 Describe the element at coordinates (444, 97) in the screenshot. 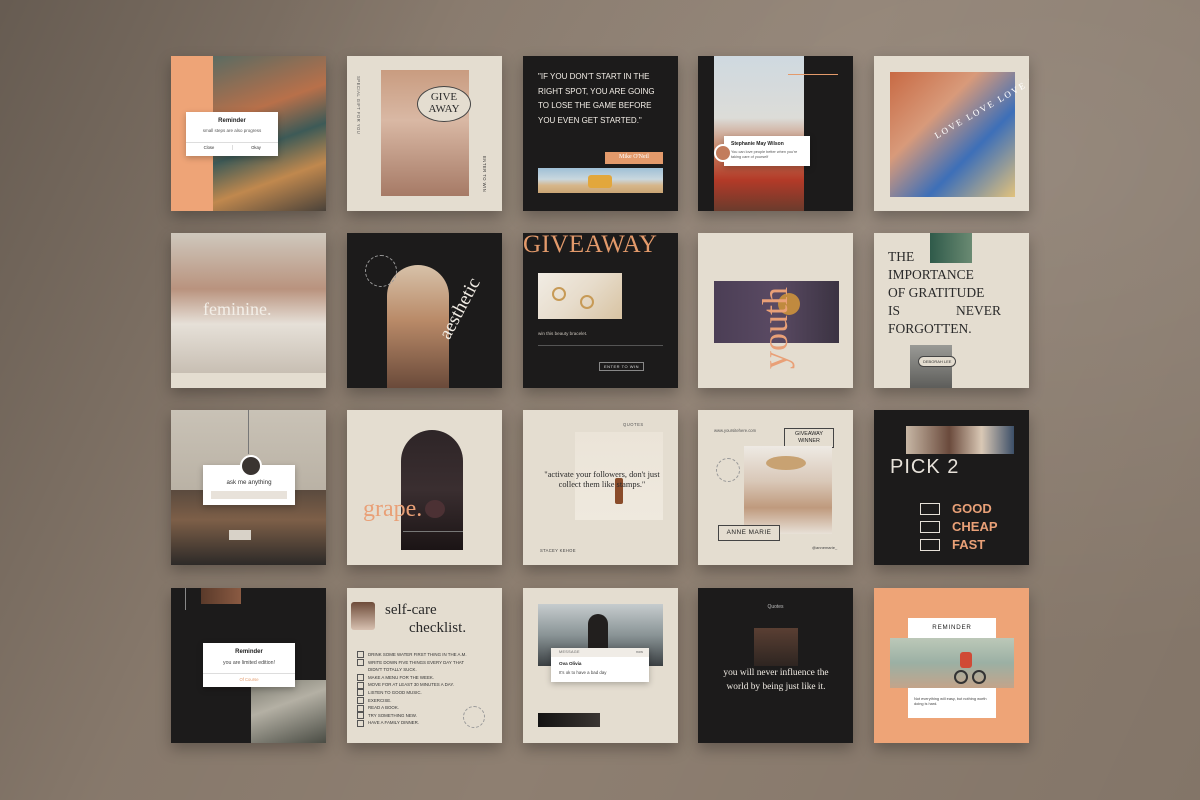

I see `give-text: GIVE` at that location.